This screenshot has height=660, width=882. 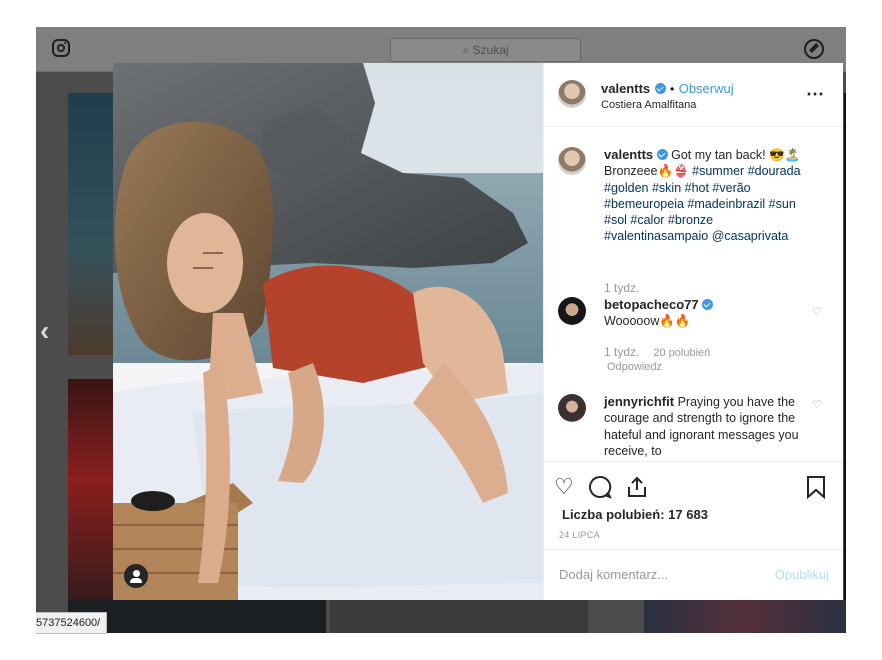 What do you see at coordinates (648, 105) in the screenshot?
I see `location-link: Costiera Amalfitana` at bounding box center [648, 105].